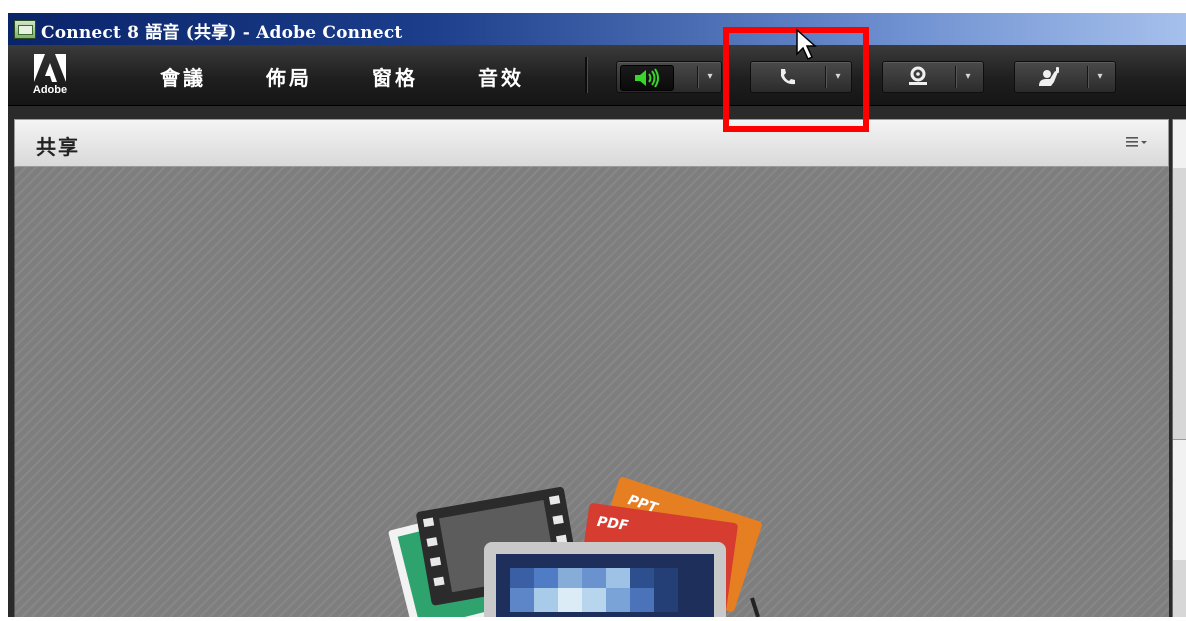 This screenshot has width=1186, height=621. I want to click on speaker-button-group: ▾, so click(669, 77).